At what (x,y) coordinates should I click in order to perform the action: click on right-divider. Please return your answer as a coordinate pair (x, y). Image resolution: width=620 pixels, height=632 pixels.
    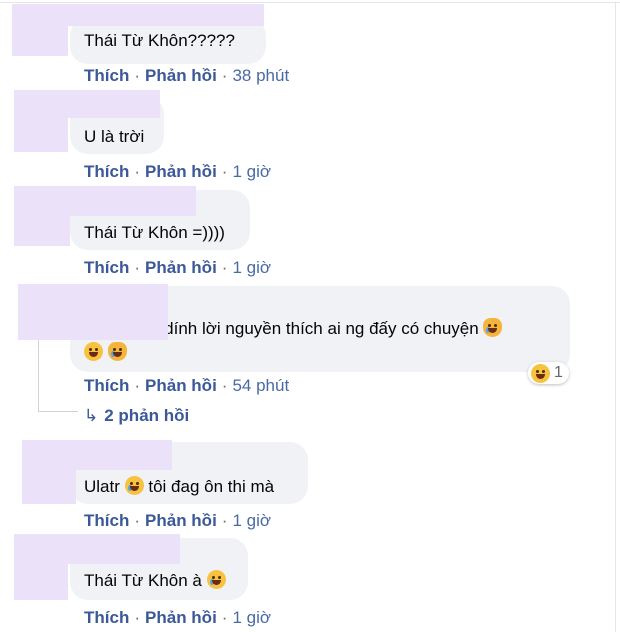
    Looking at the image, I should click on (615, 317).